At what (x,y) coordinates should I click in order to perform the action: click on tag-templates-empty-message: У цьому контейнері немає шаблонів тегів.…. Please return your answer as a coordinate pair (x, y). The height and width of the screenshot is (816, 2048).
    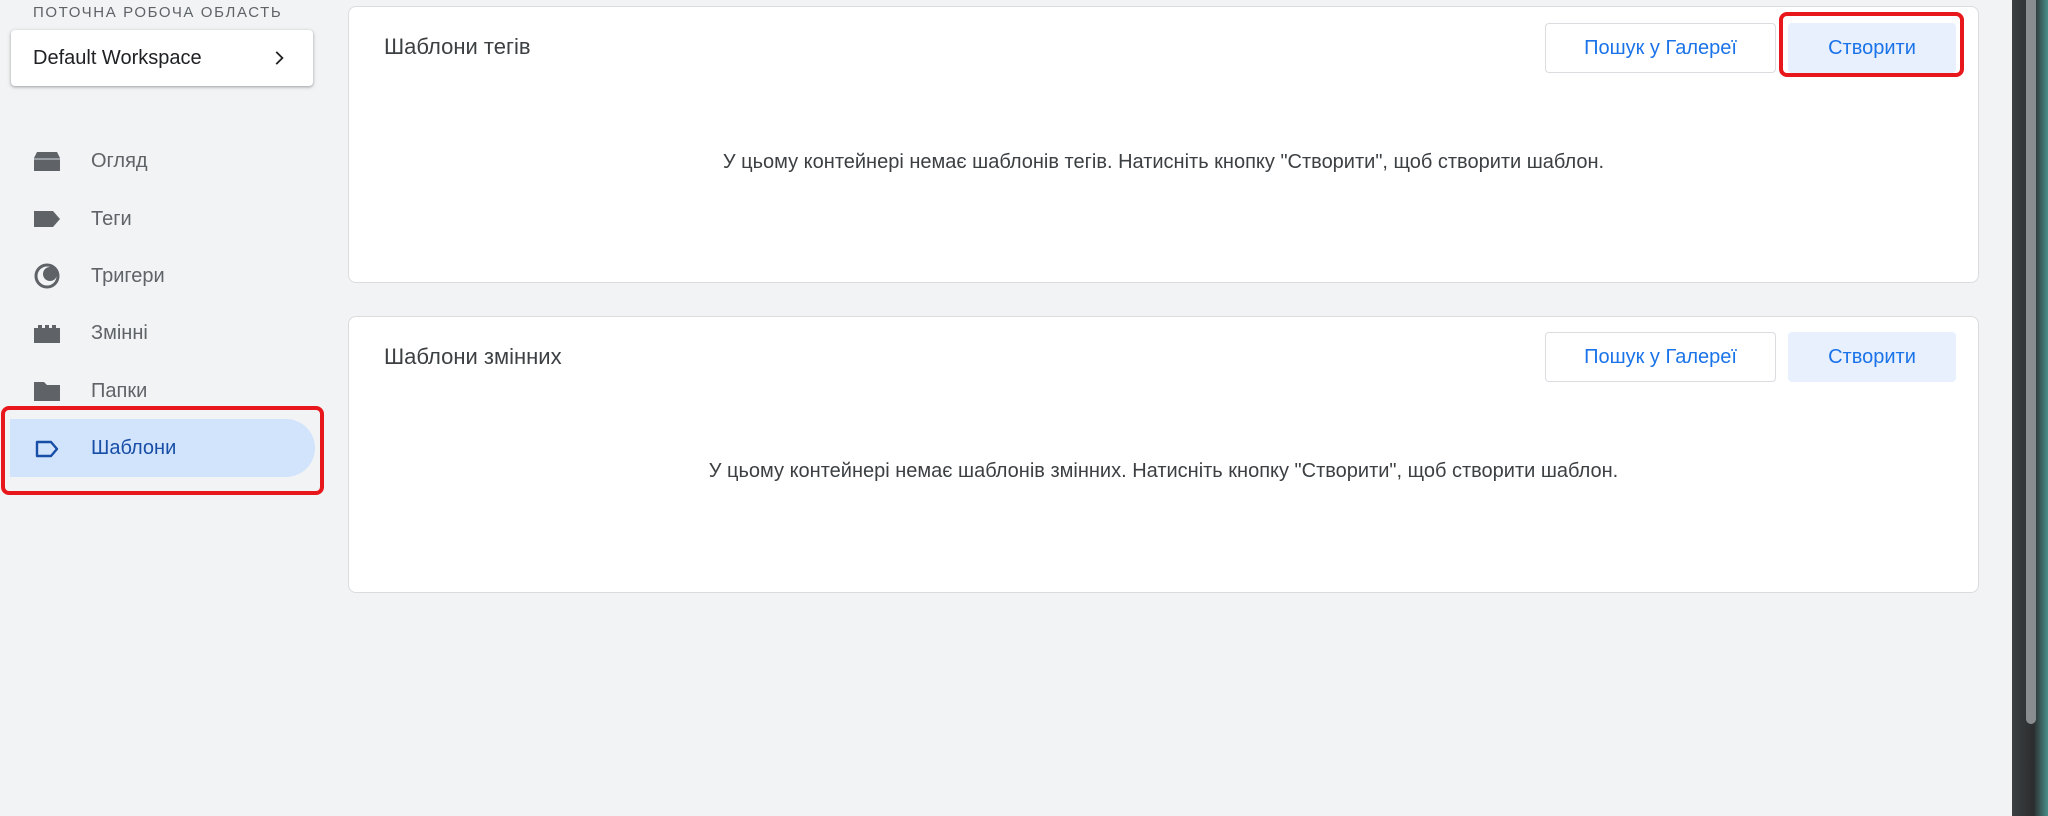
    Looking at the image, I should click on (1163, 162).